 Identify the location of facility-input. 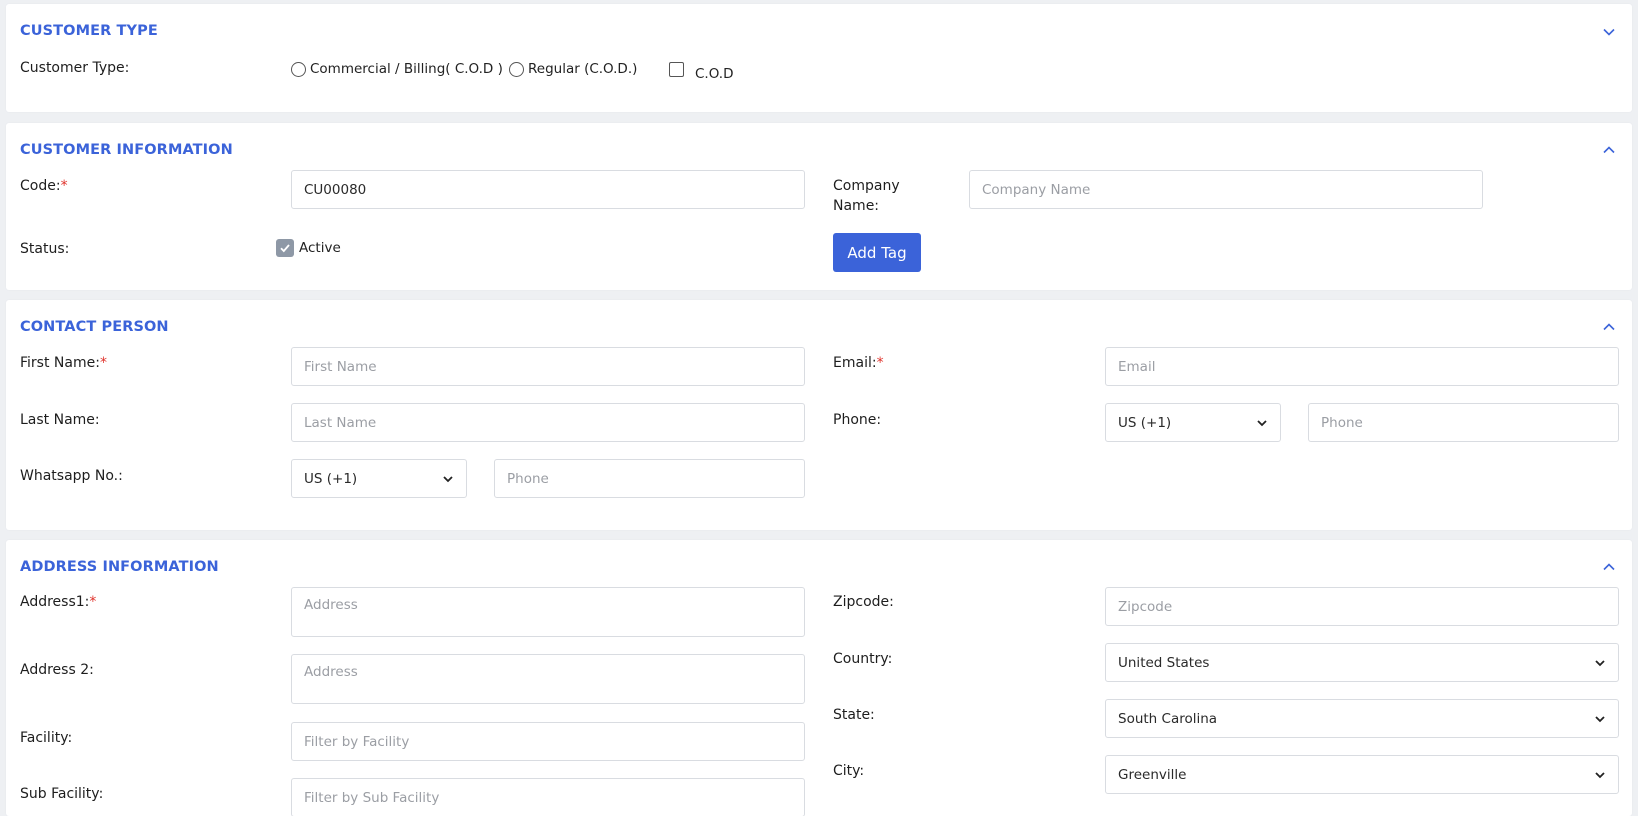
(548, 741).